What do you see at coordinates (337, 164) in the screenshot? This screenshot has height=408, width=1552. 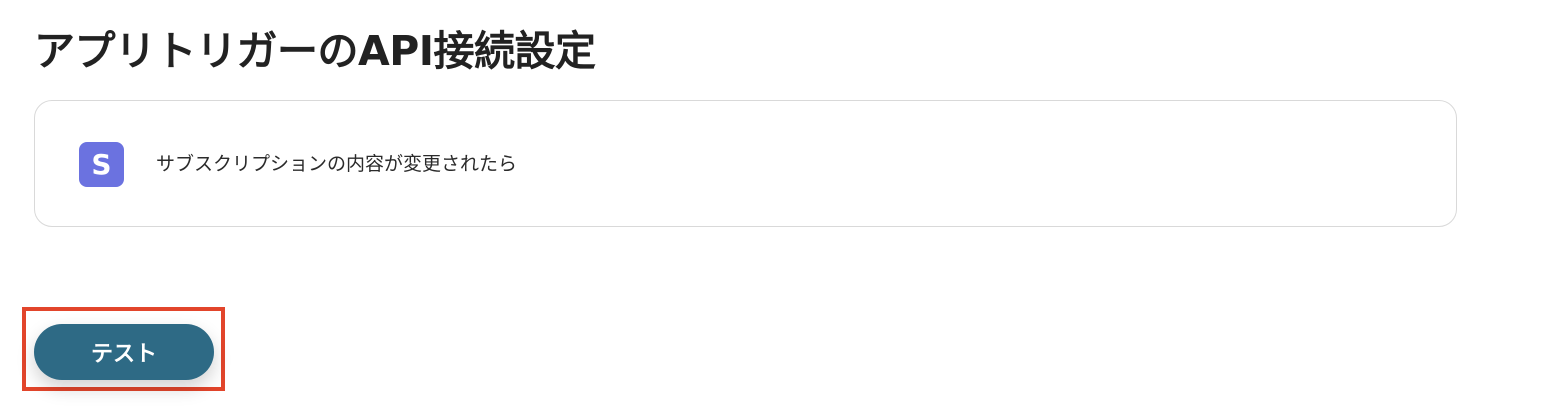 I see `trigger-label: サブスクリプションの内容が変更されたら` at bounding box center [337, 164].